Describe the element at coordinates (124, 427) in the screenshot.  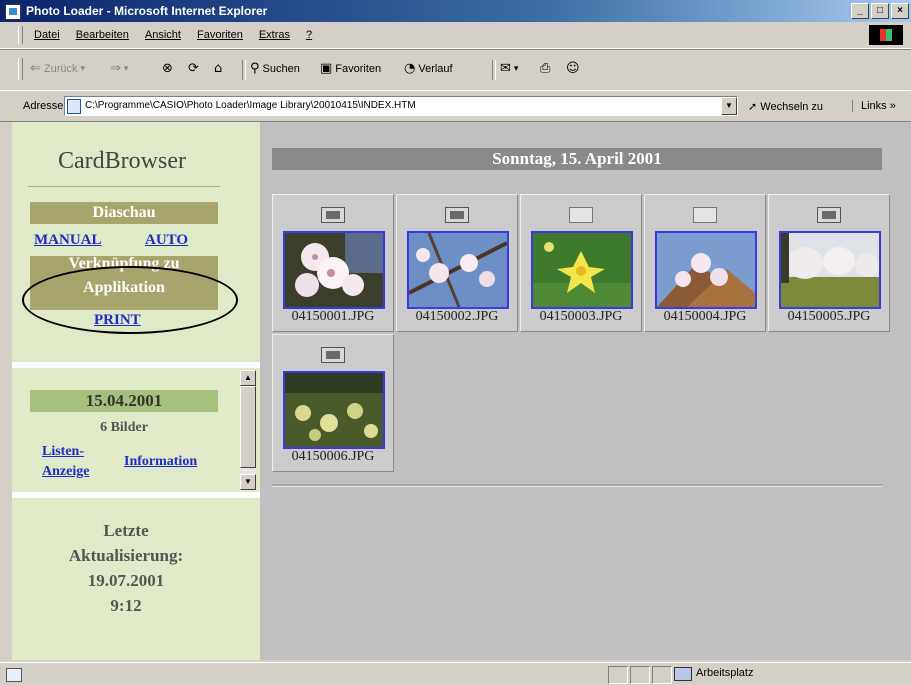
I see `image-count: 6 Bilder` at that location.